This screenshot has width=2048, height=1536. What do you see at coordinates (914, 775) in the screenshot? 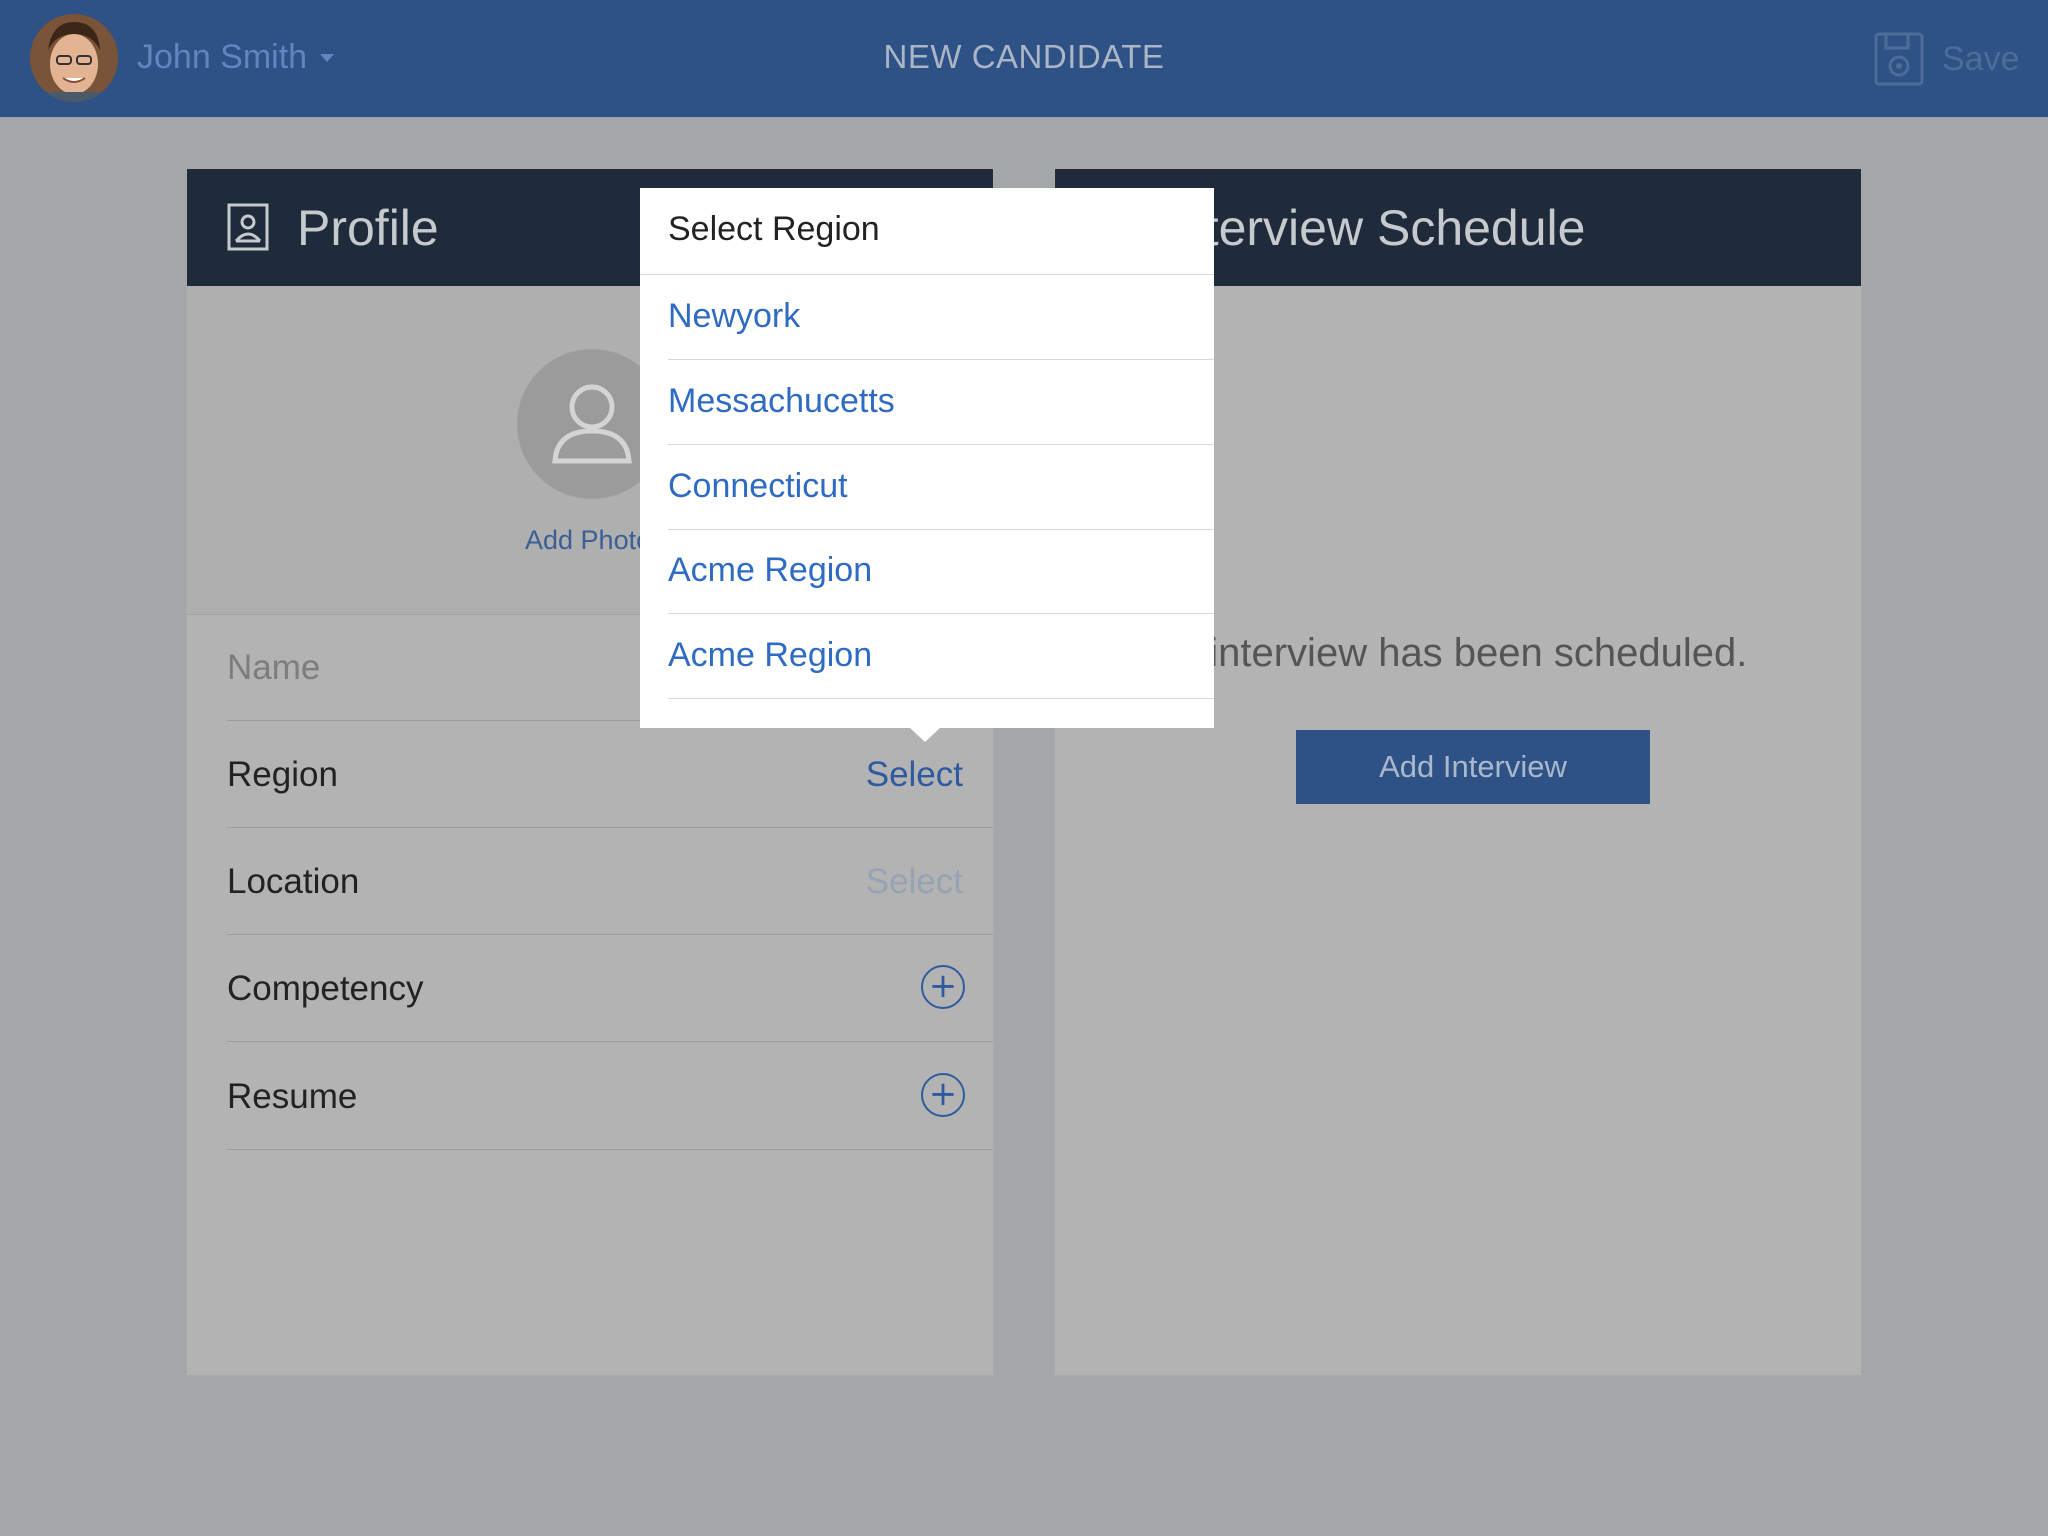
I see `region-select: Select` at bounding box center [914, 775].